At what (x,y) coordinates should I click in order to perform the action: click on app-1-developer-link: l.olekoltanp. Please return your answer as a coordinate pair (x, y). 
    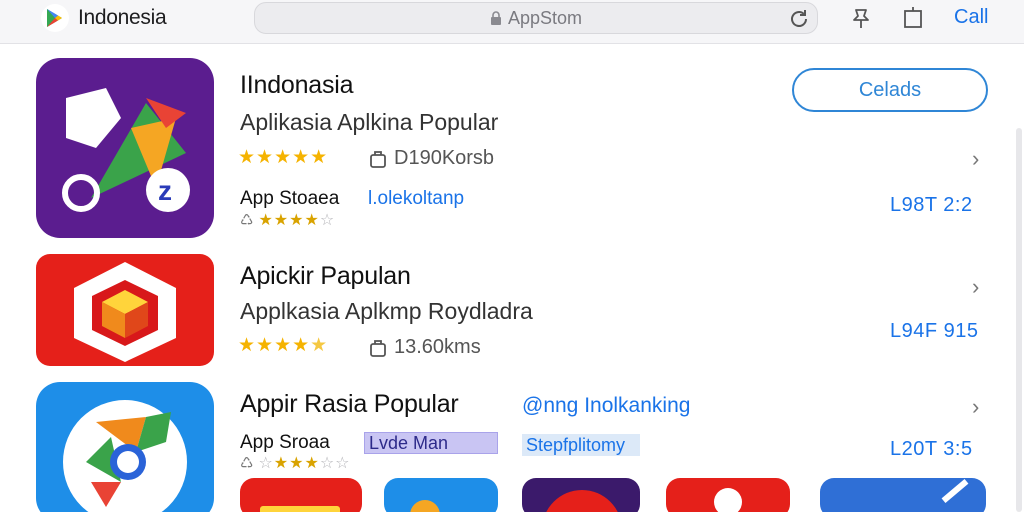
    Looking at the image, I should click on (416, 199).